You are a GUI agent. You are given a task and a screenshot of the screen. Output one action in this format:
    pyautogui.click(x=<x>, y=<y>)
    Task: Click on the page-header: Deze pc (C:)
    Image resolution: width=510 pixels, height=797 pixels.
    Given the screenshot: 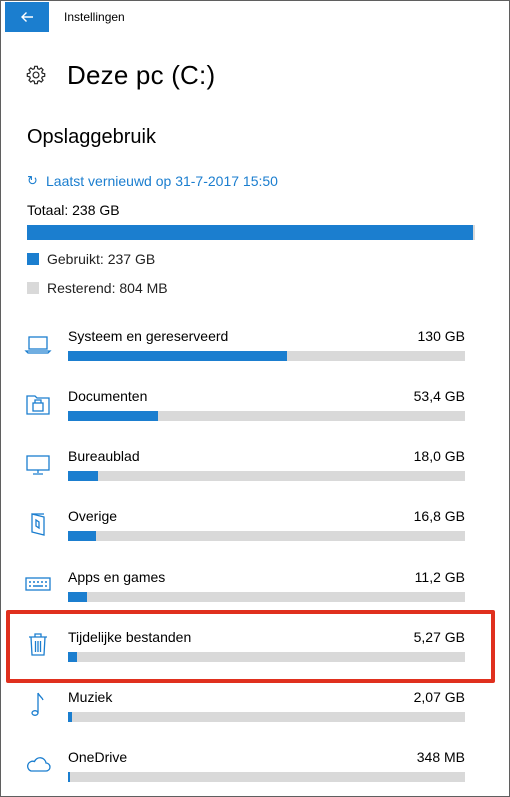 What is the action you would take?
    pyautogui.click(x=120, y=75)
    